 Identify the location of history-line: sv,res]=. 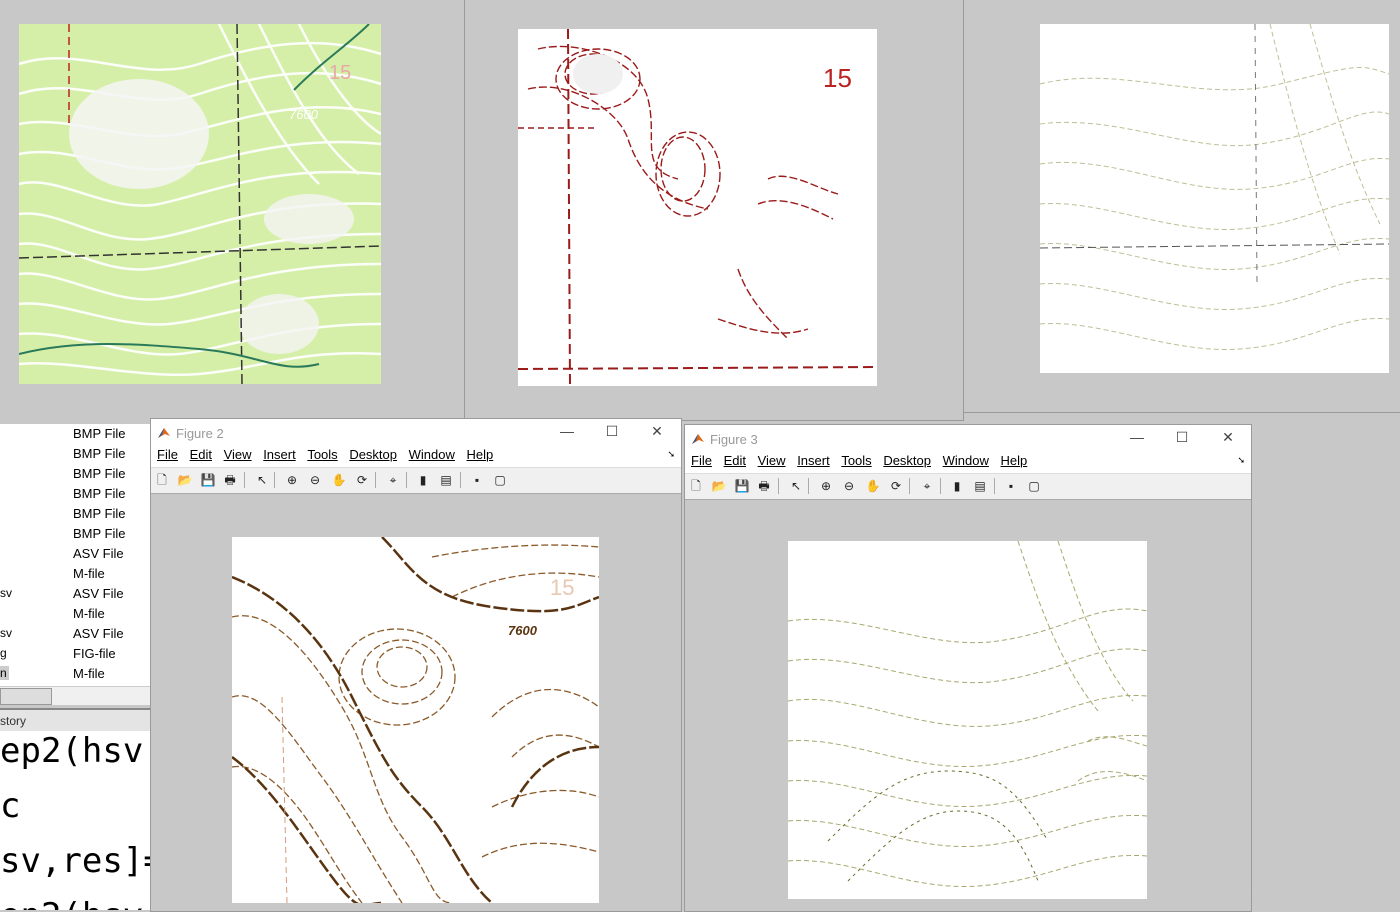
(75, 861).